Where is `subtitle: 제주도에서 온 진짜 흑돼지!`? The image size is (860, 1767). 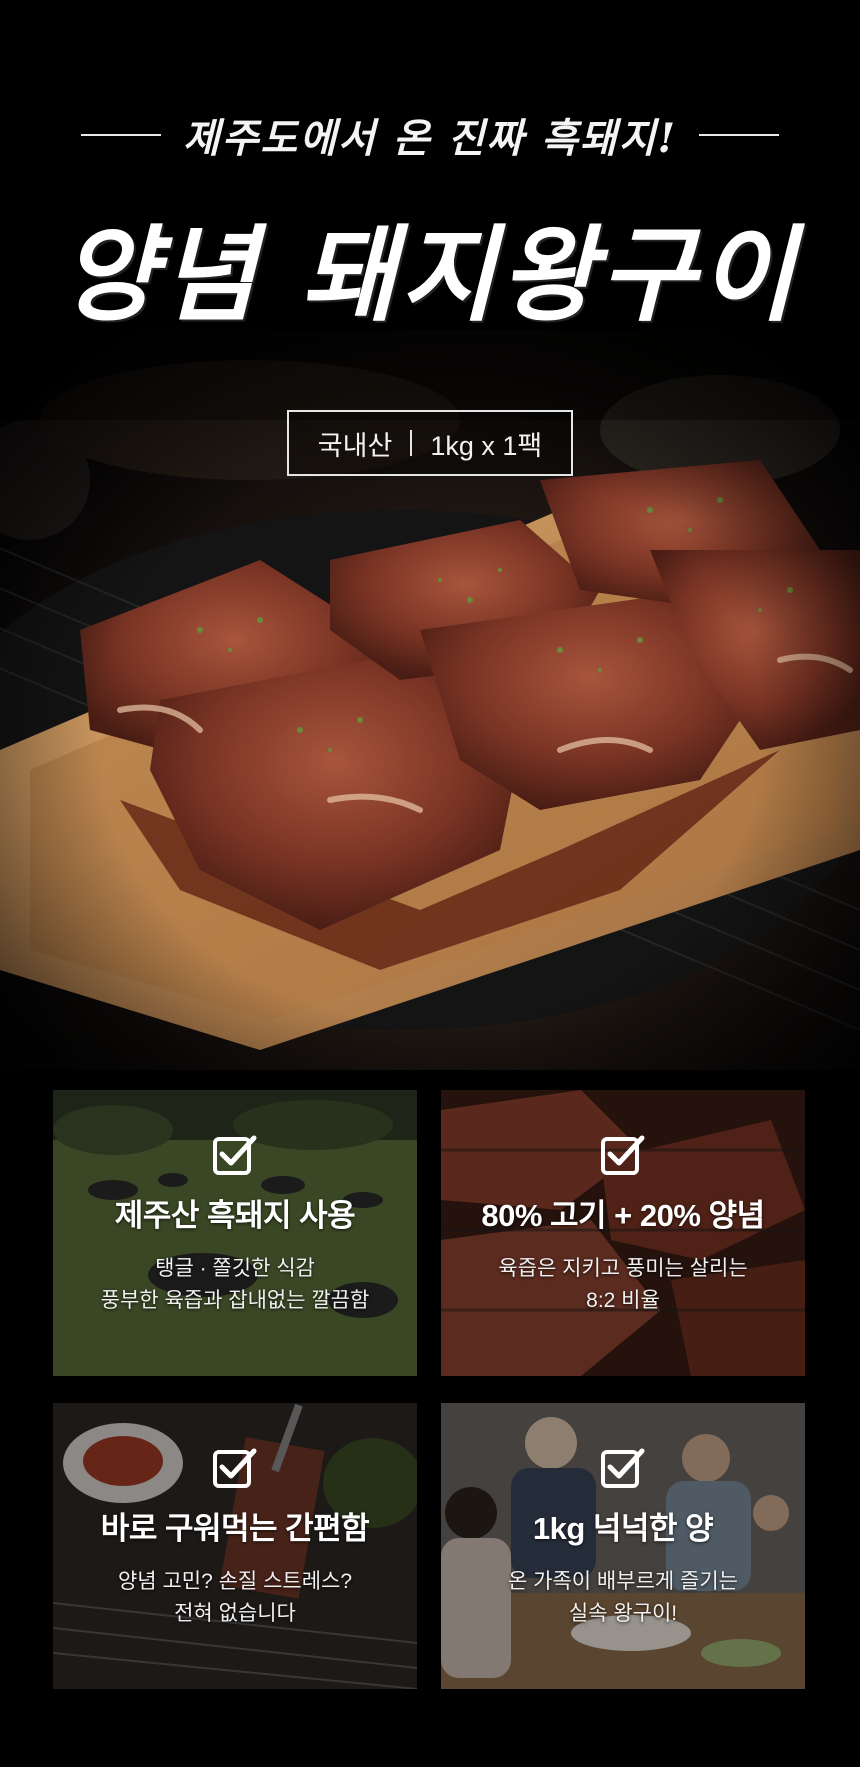 subtitle: 제주도에서 온 진짜 흑돼지! is located at coordinates (430, 138).